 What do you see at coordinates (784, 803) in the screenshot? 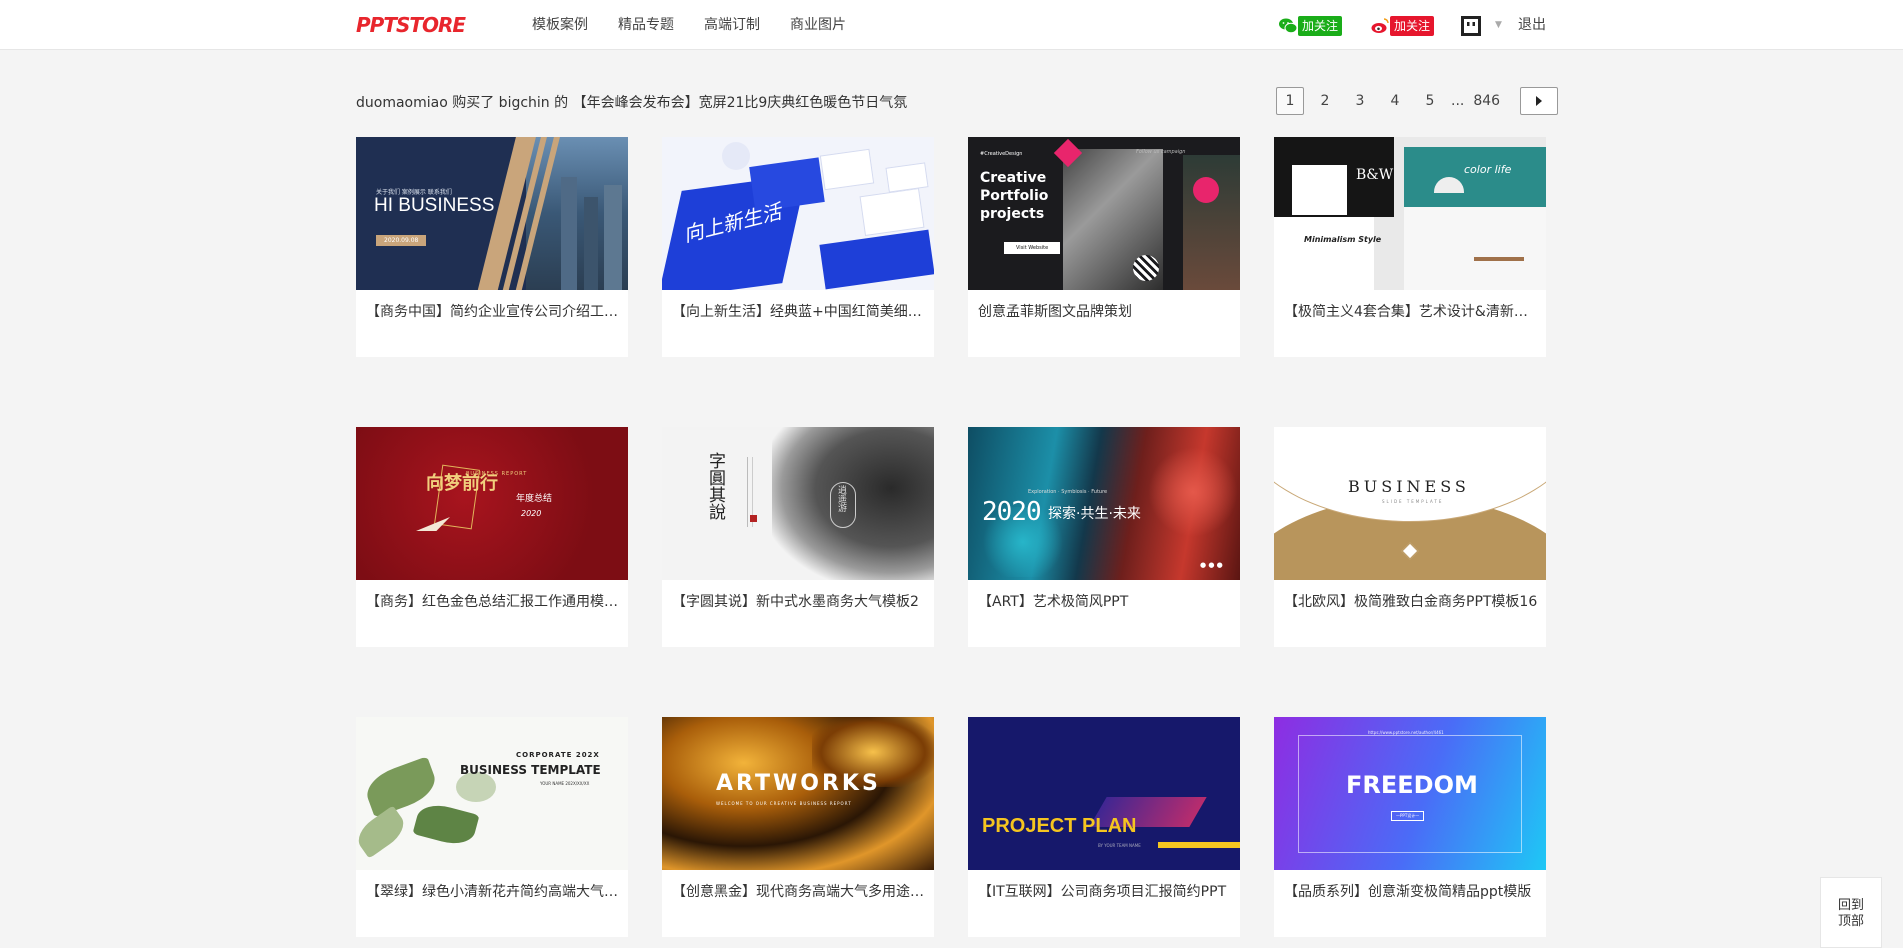
I see `thumb-text: WELCOME TO OUR CREATIVE BUSINESS REPORT` at bounding box center [784, 803].